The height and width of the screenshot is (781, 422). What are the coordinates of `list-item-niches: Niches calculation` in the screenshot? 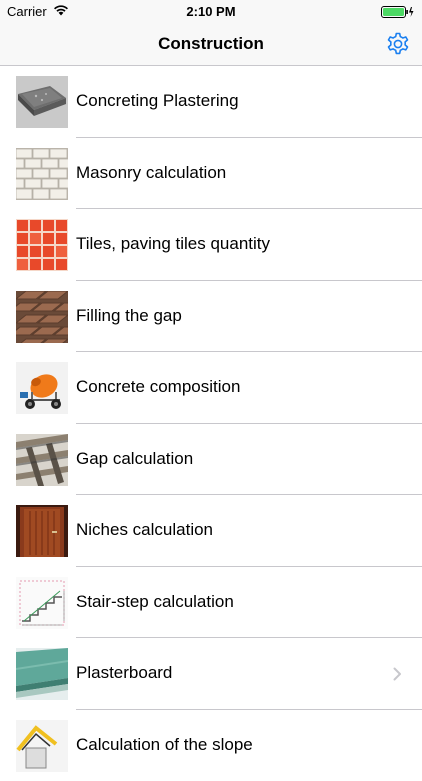 It's located at (211, 531).